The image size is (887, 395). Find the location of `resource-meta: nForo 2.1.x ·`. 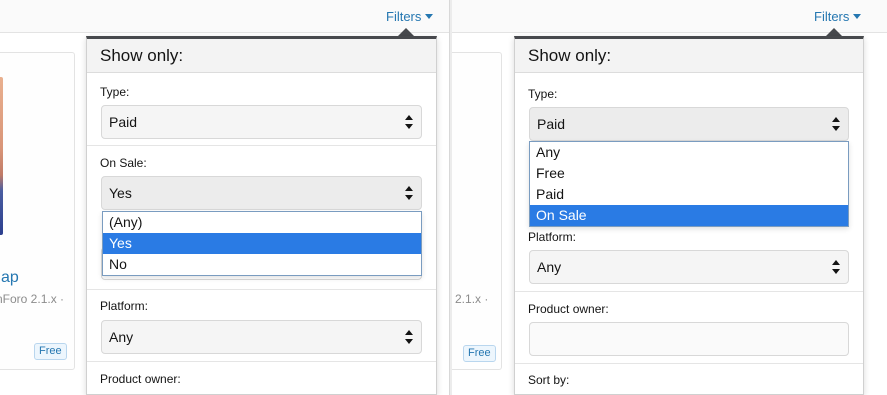

resource-meta: nForo 2.1.x · is located at coordinates (32, 299).